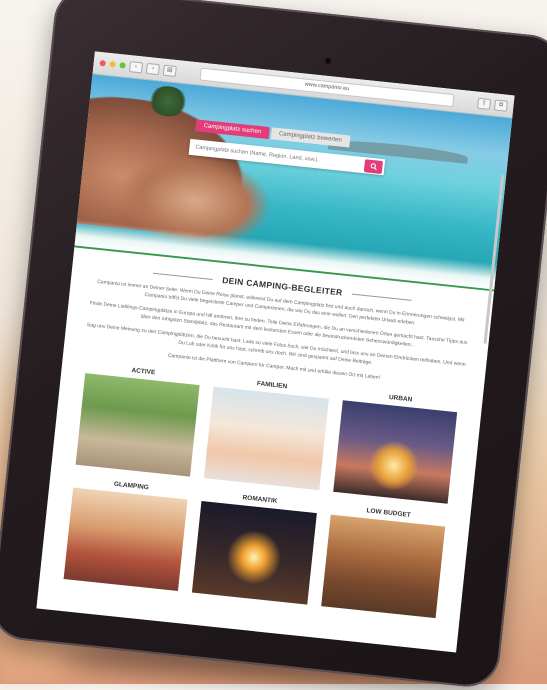 This screenshot has width=547, height=690. What do you see at coordinates (103, 63) in the screenshot?
I see `close-window-icon` at bounding box center [103, 63].